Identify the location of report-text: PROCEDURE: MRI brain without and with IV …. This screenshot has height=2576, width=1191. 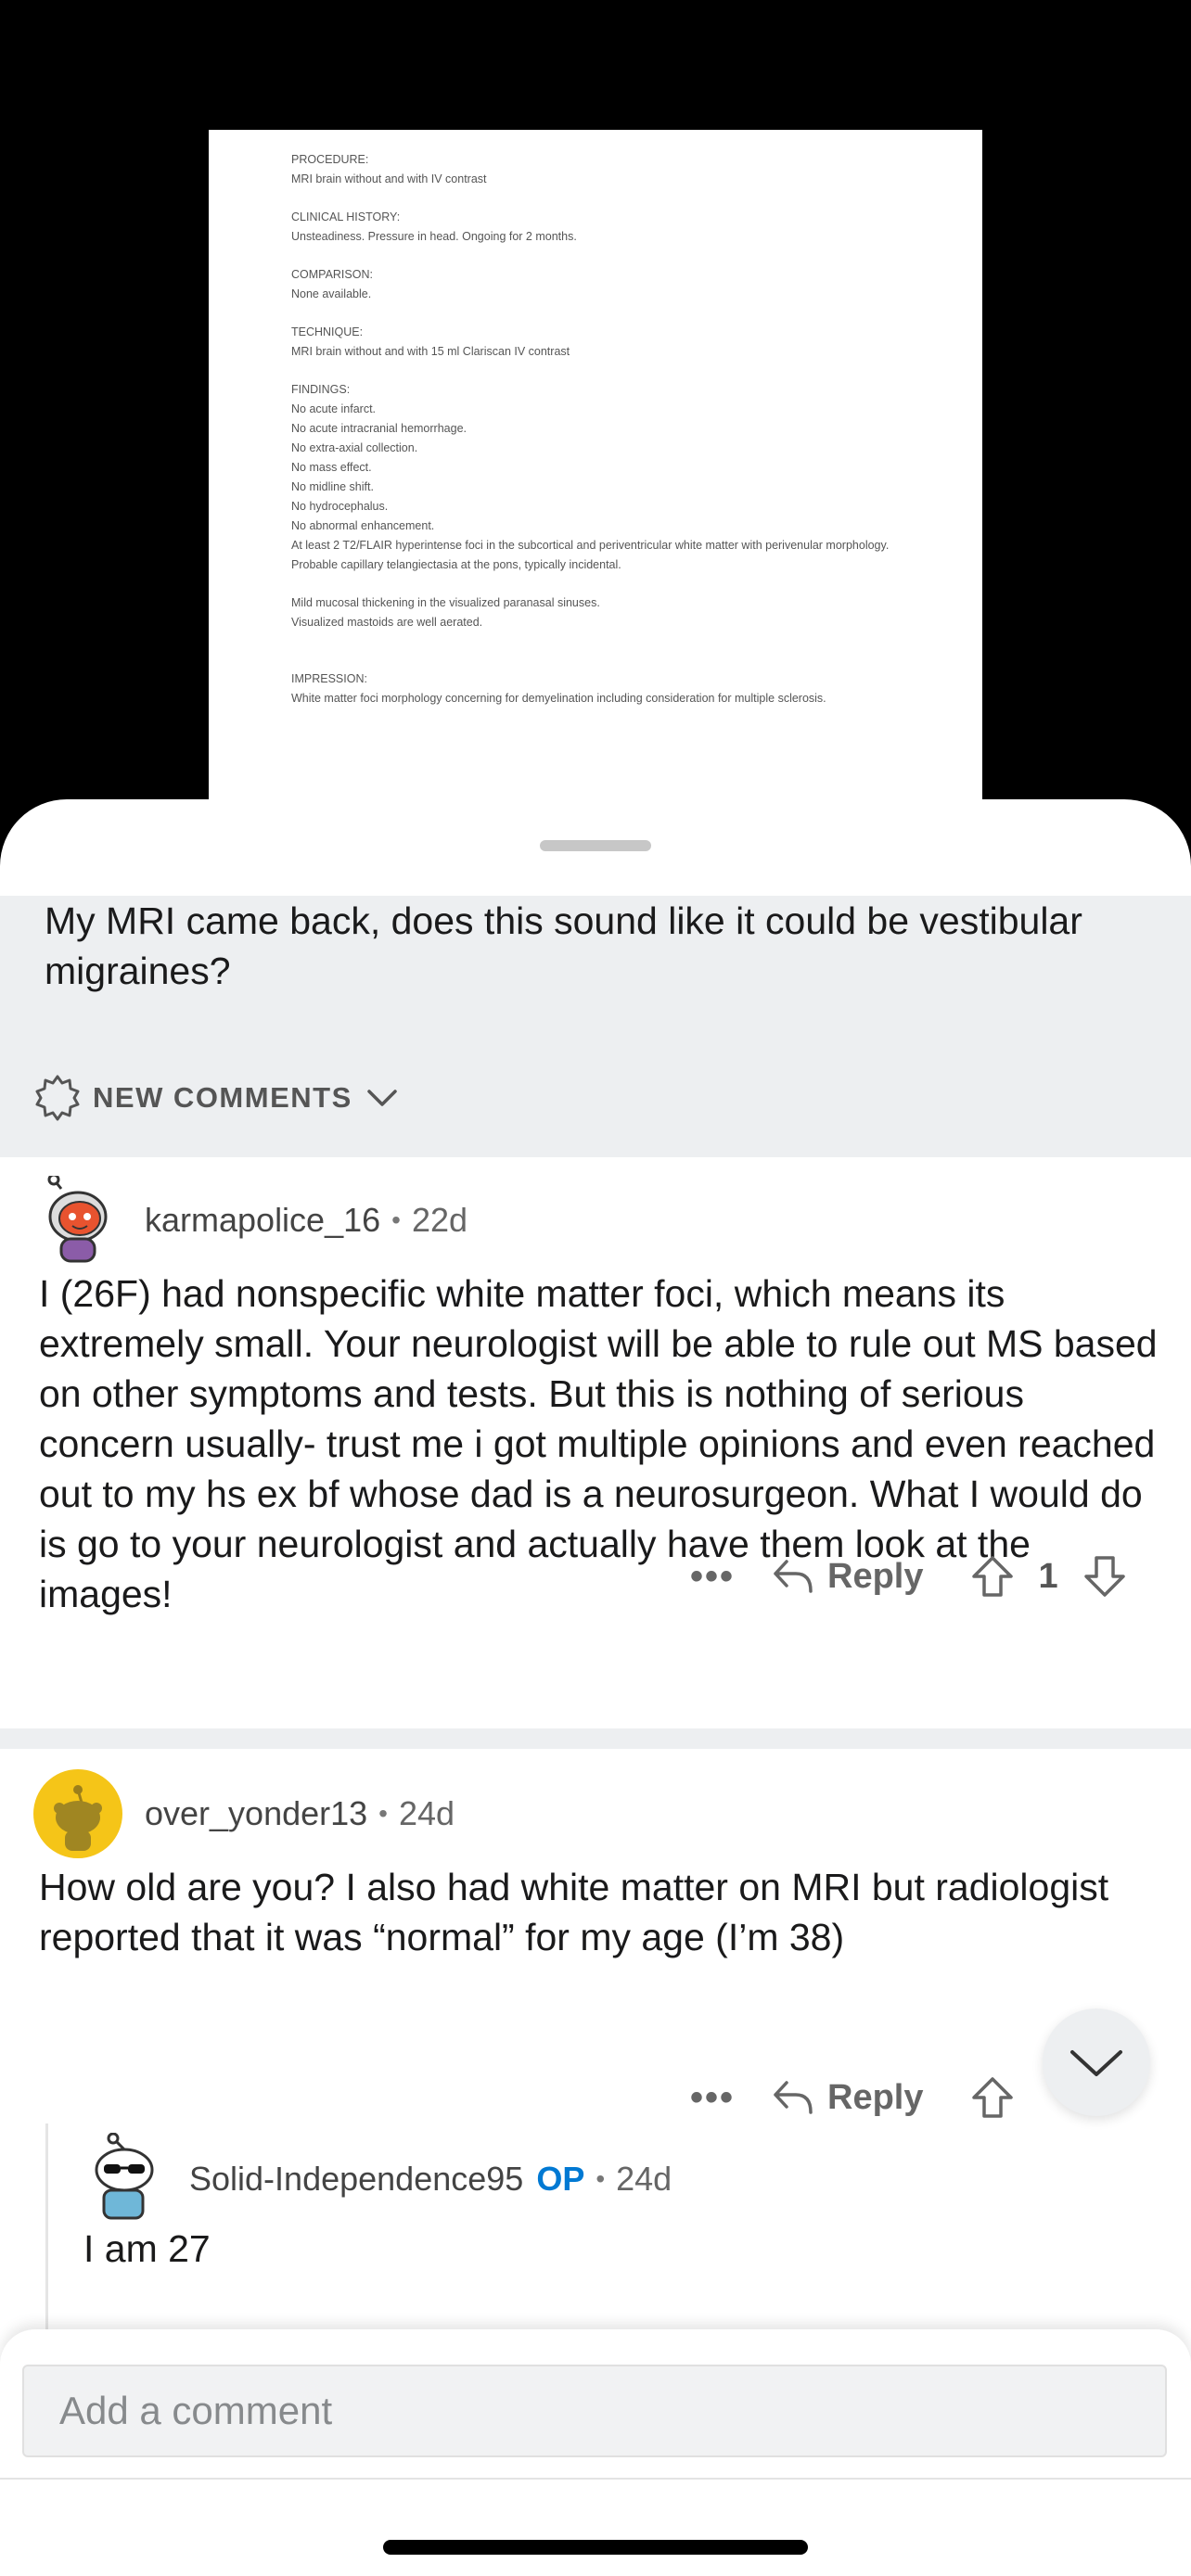
(618, 438).